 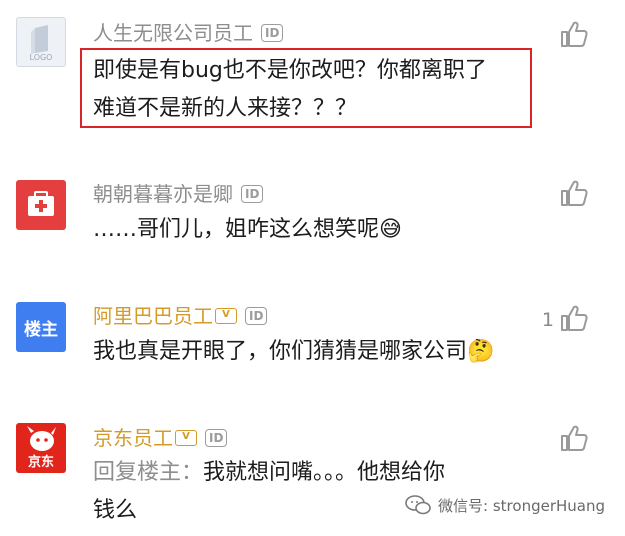 I want to click on comment-line: 钱么, so click(x=115, y=510).